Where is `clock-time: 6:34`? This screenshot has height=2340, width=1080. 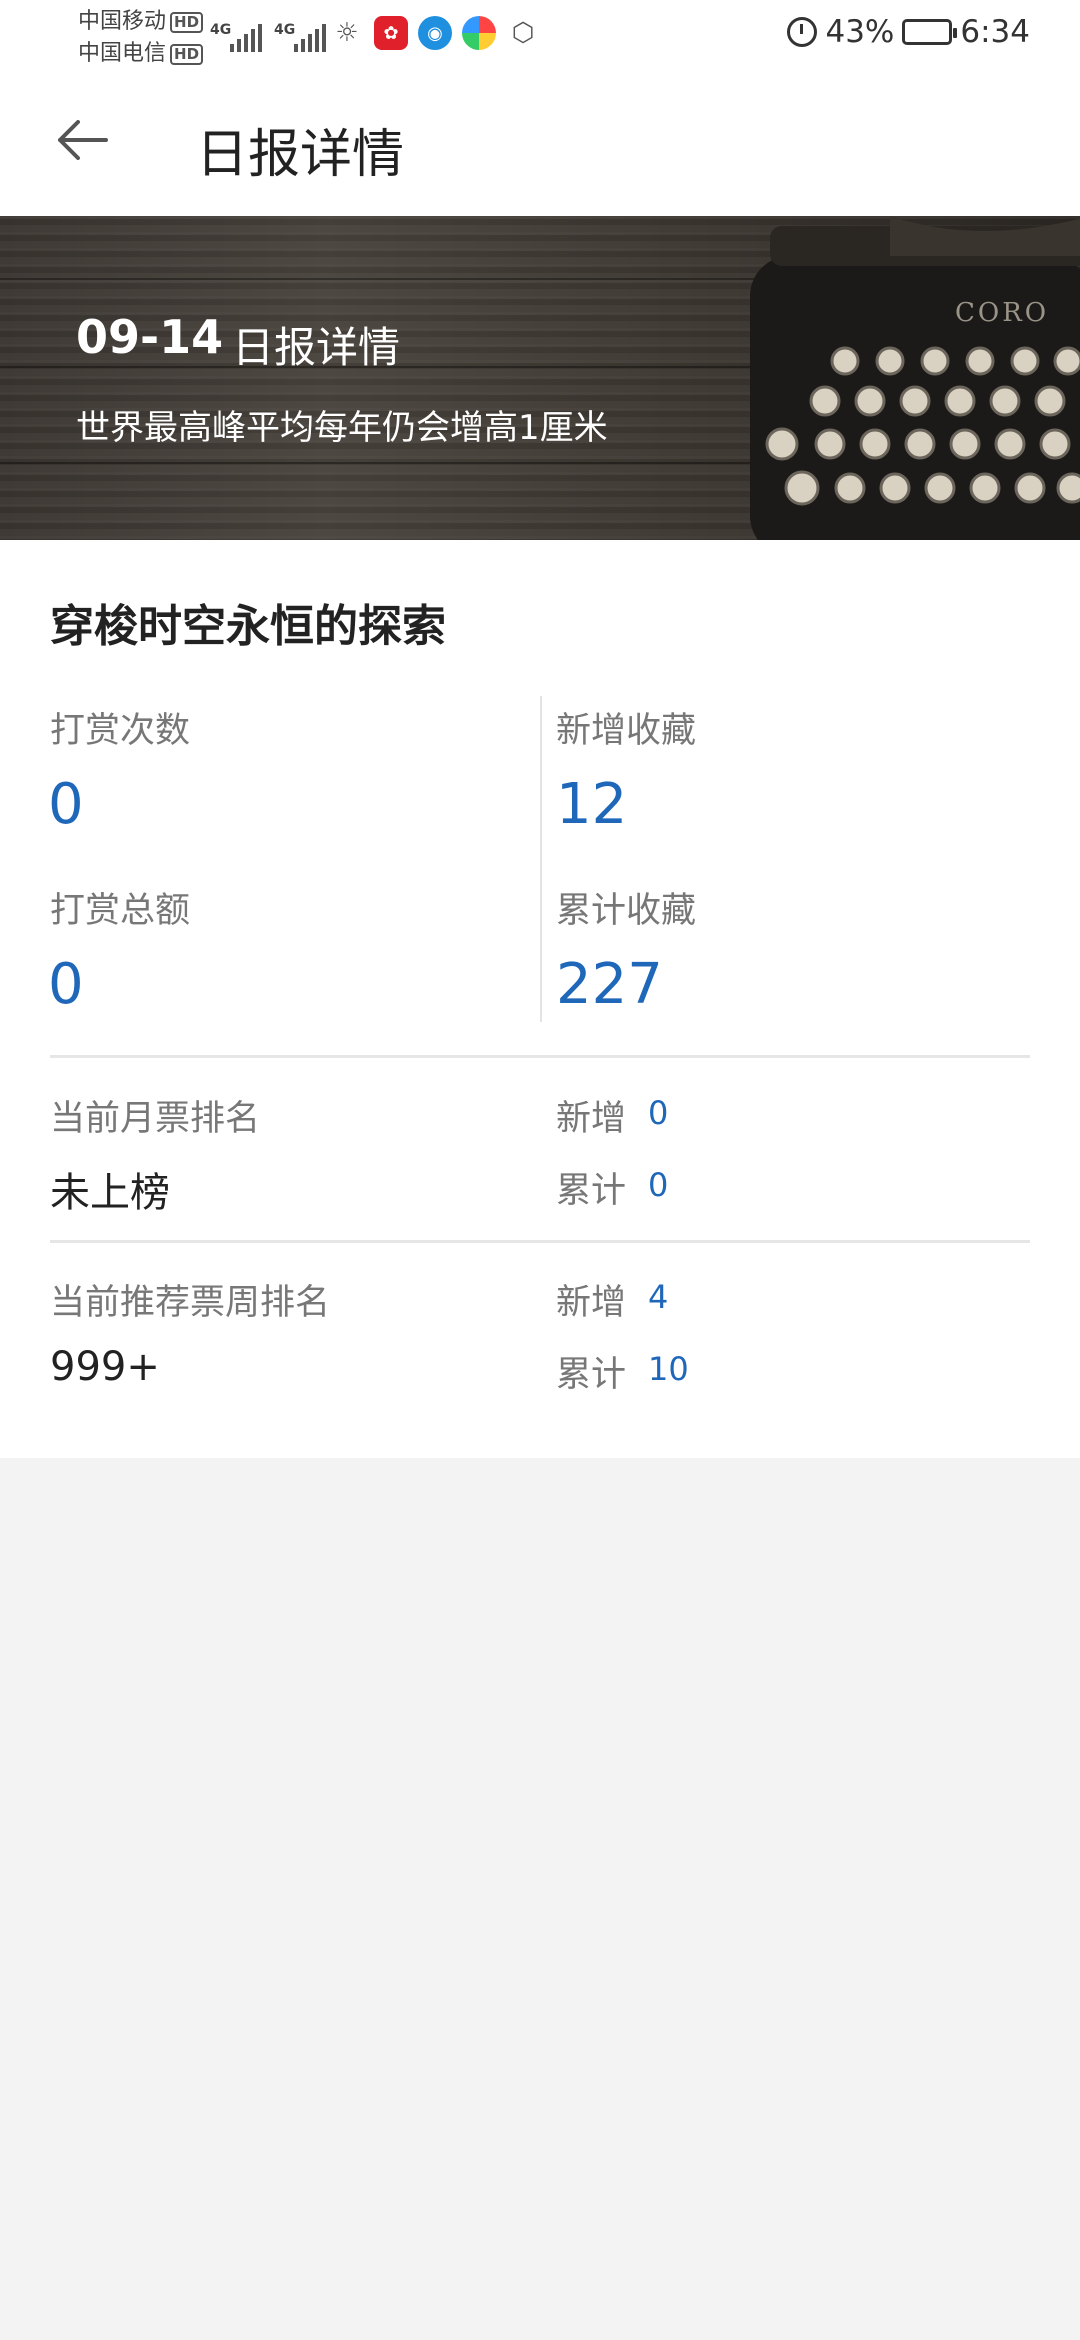
clock-time: 6:34 is located at coordinates (995, 32).